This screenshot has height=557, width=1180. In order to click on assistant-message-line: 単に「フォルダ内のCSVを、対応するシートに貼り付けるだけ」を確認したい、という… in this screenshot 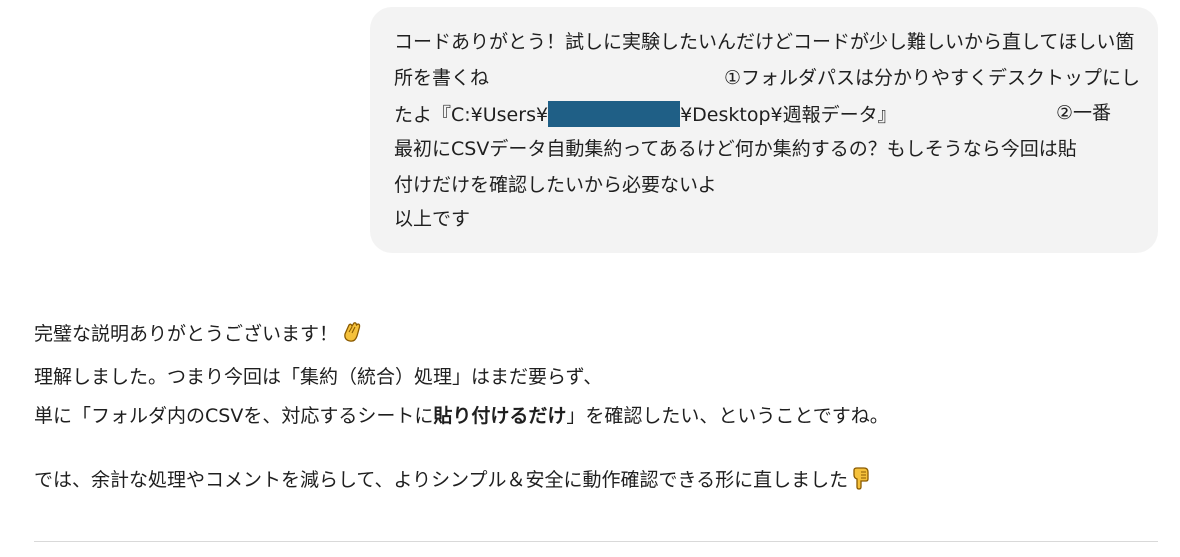, I will do `click(461, 416)`.